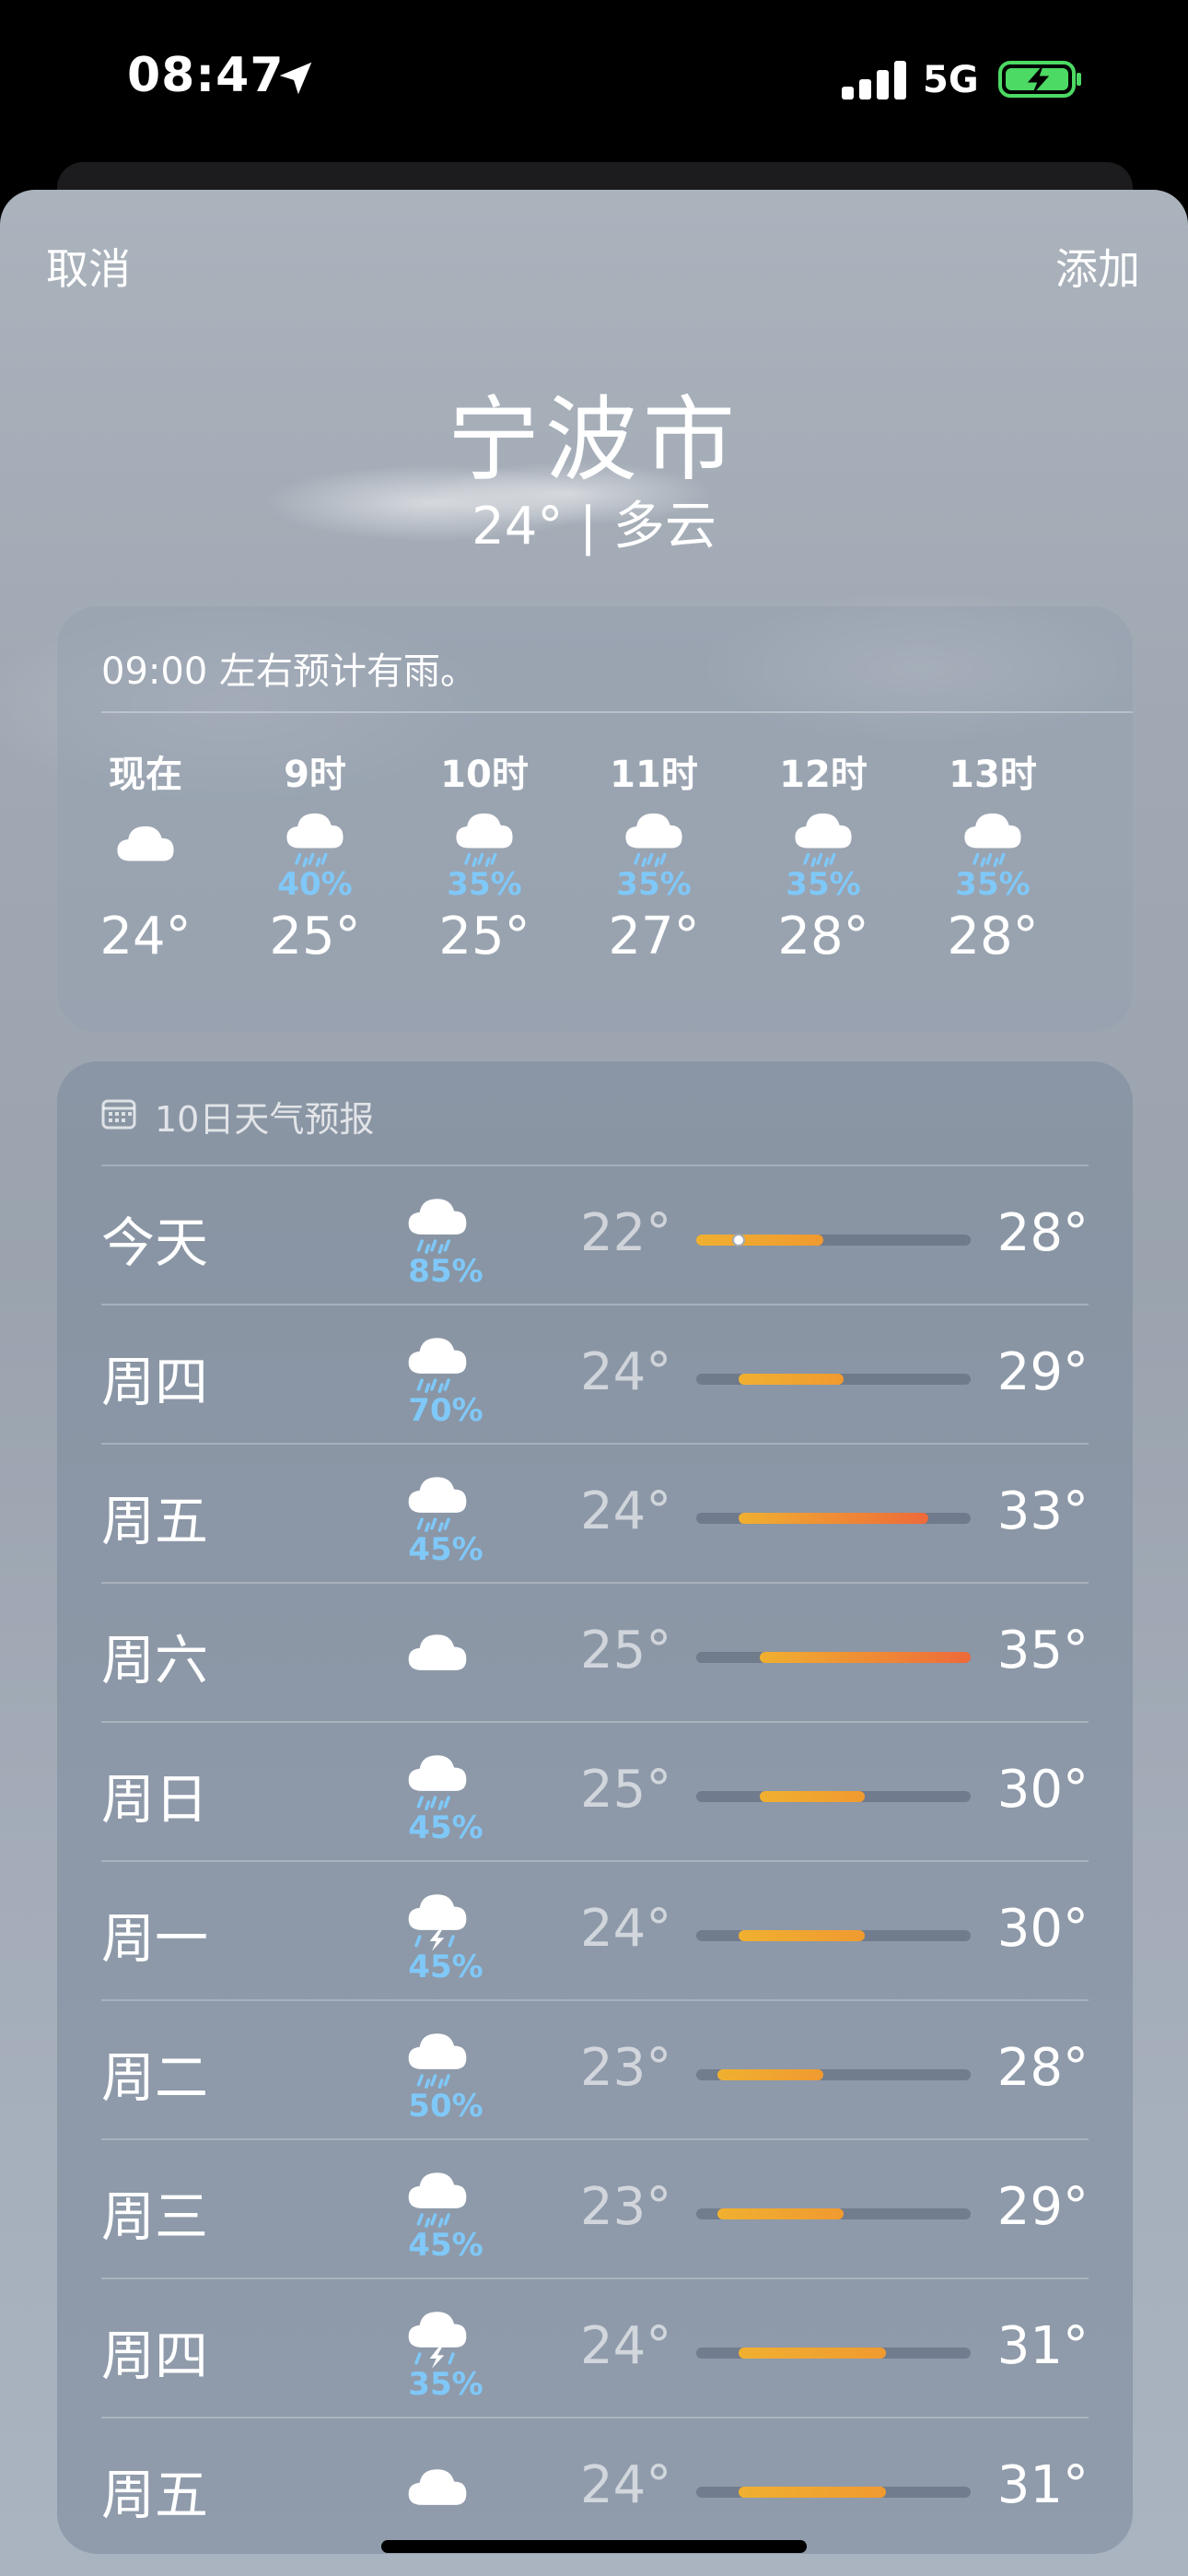  What do you see at coordinates (265, 1119) in the screenshot?
I see `ten-day-title: 10日天气预报` at bounding box center [265, 1119].